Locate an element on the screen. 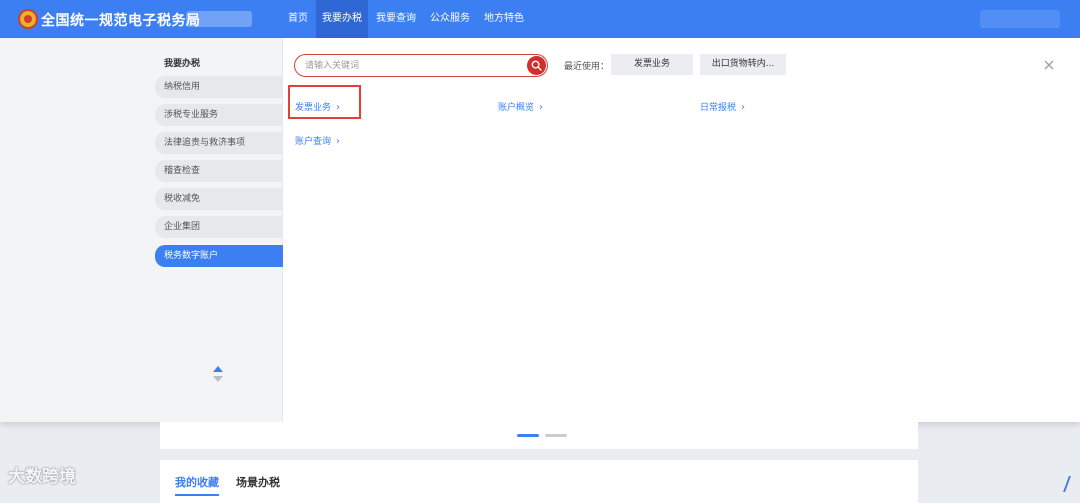 The width and height of the screenshot is (1080, 503). sidebar-scroll-arrows-icon is located at coordinates (218, 376).